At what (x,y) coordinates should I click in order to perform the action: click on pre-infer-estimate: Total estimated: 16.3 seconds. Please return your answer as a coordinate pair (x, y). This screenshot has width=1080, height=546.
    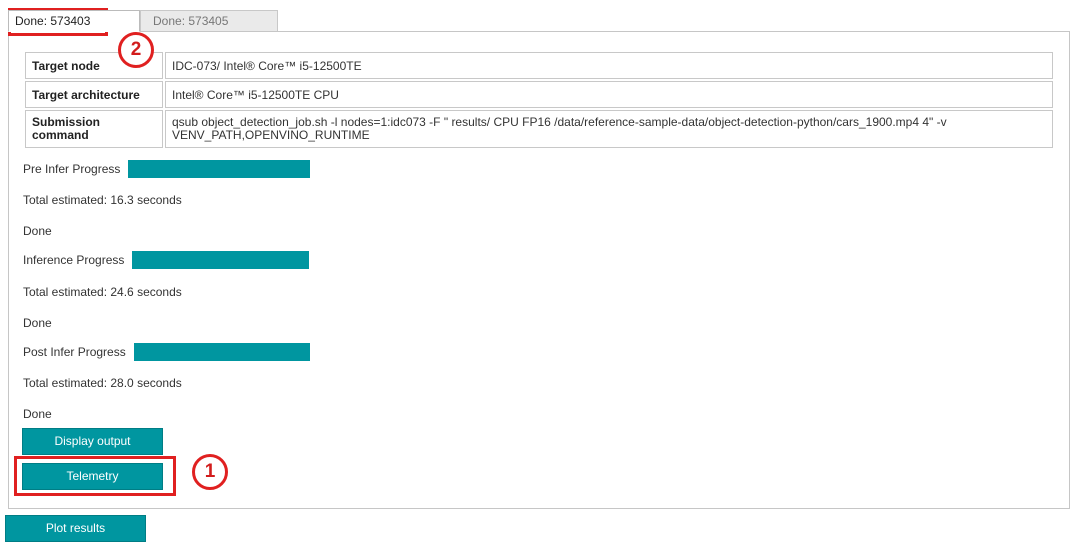
    Looking at the image, I should click on (102, 200).